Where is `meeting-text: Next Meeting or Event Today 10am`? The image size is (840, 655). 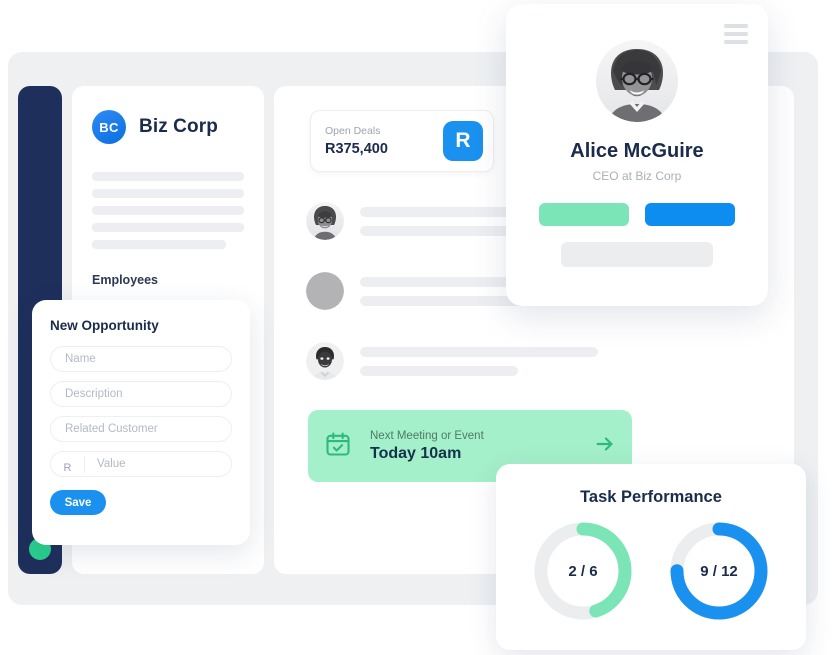 meeting-text: Next Meeting or Event Today 10am is located at coordinates (473, 446).